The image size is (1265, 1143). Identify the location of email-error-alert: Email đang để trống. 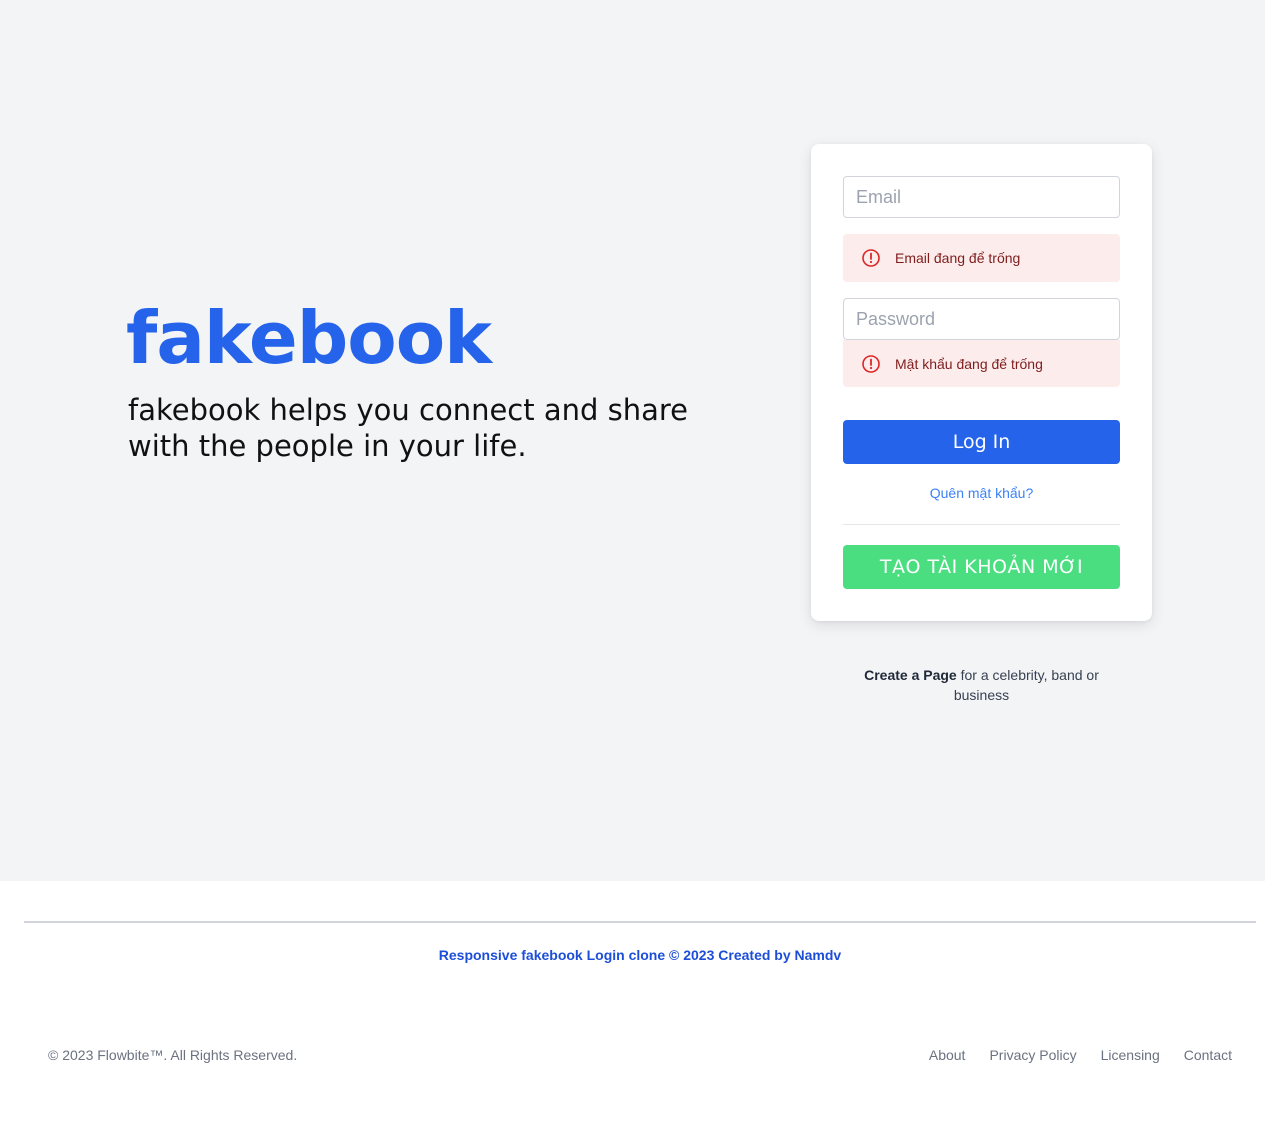
(981, 258).